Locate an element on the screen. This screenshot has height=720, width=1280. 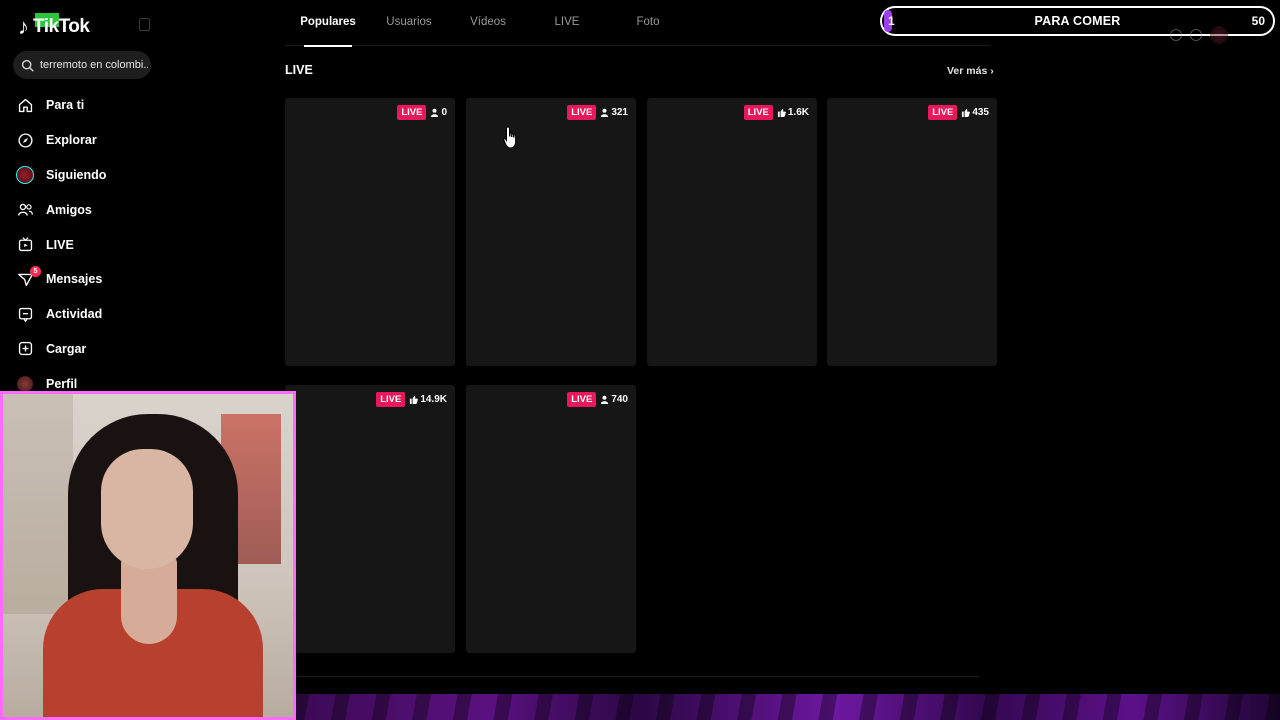
viewer-count: 740 is located at coordinates (619, 399).